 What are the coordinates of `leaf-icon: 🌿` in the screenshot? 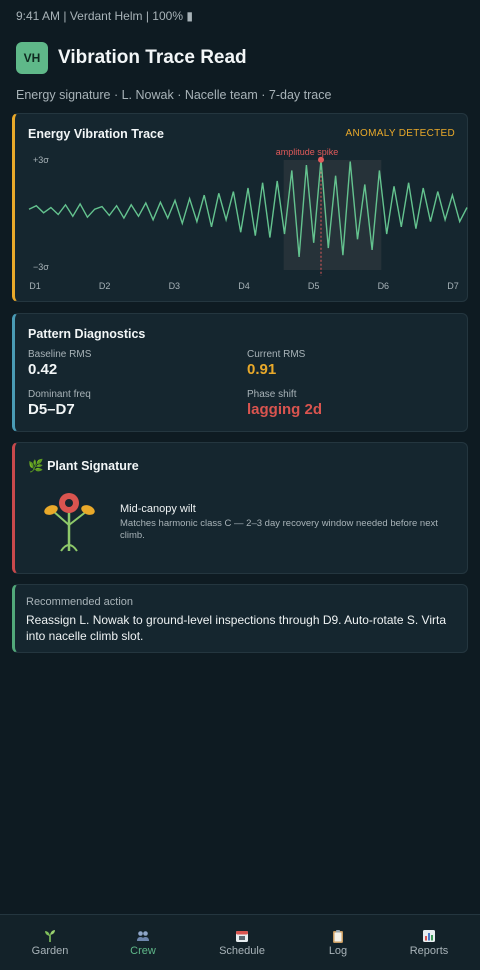 It's located at (36, 466).